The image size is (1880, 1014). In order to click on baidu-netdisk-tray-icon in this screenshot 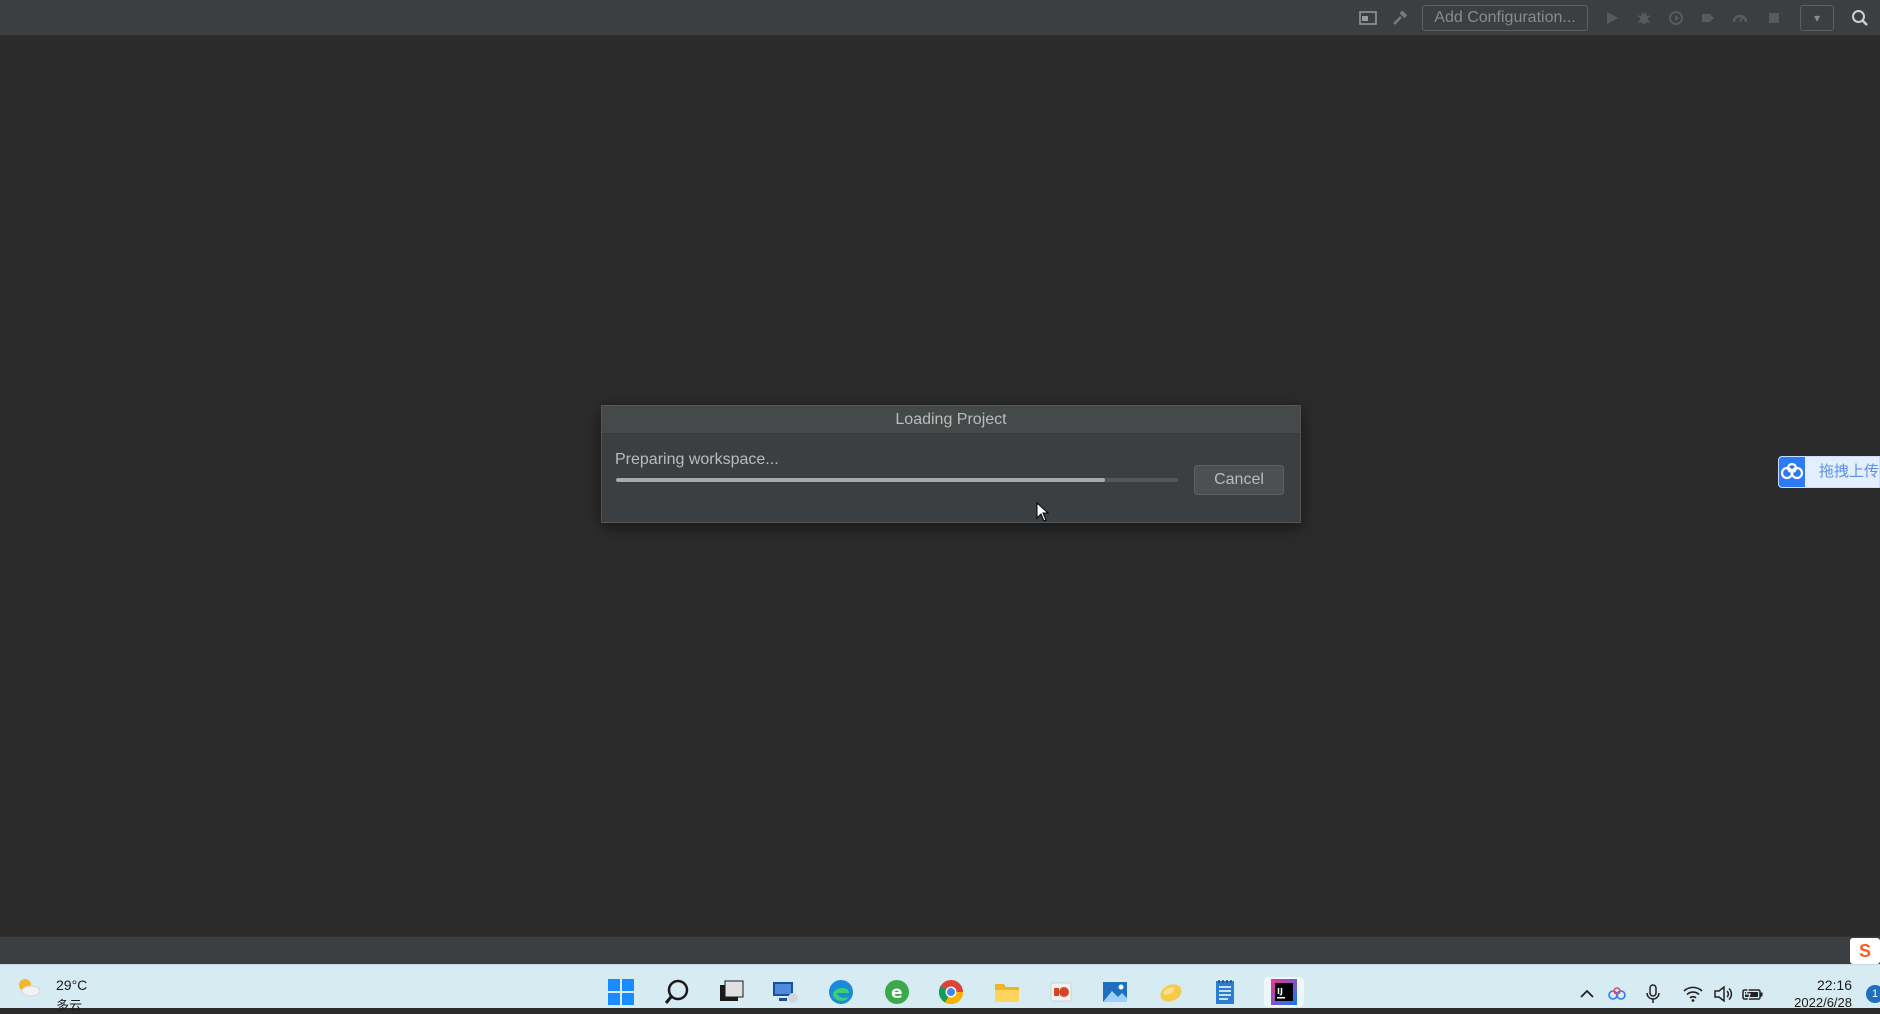, I will do `click(1617, 994)`.